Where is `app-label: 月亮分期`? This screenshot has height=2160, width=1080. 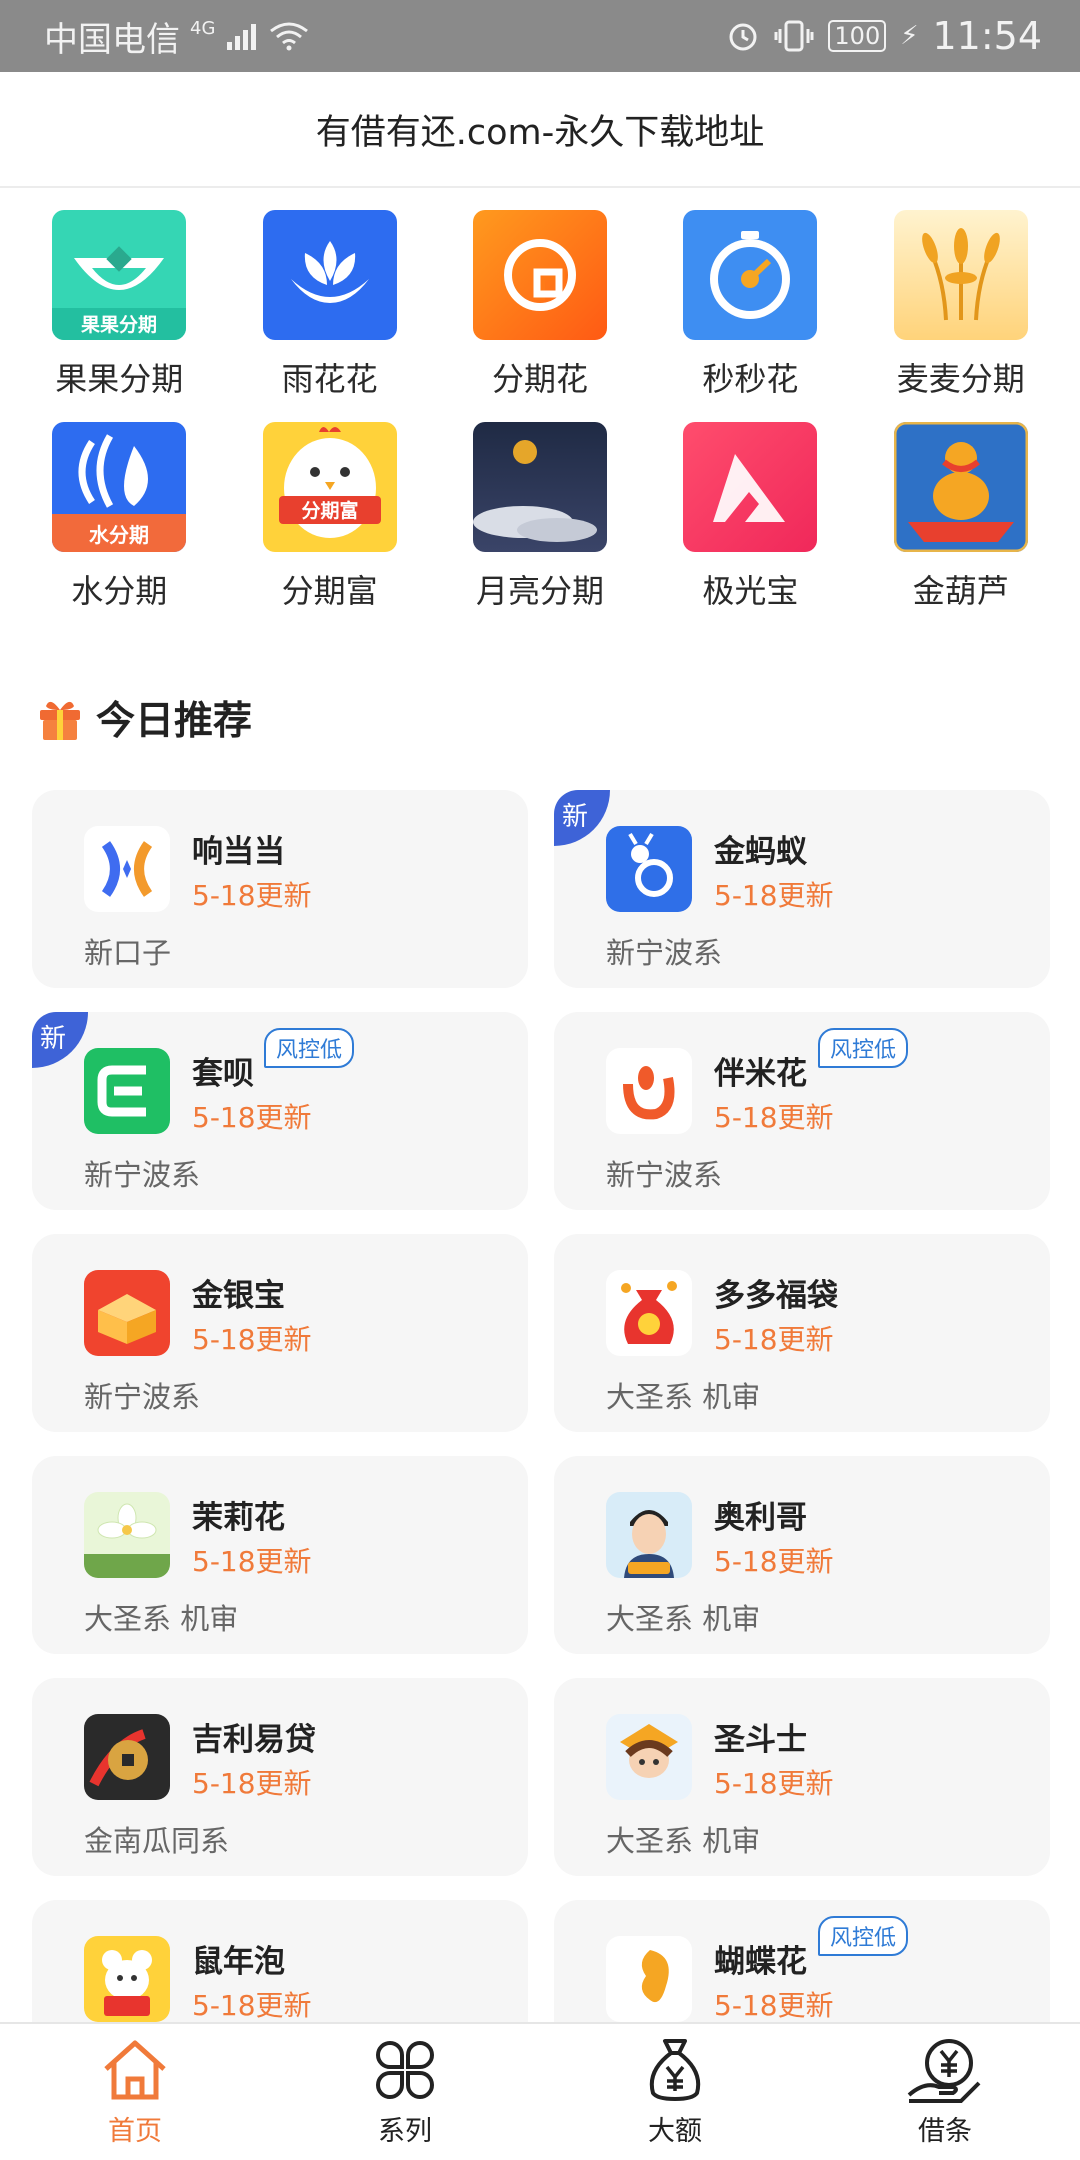 app-label: 月亮分期 is located at coordinates (539, 591).